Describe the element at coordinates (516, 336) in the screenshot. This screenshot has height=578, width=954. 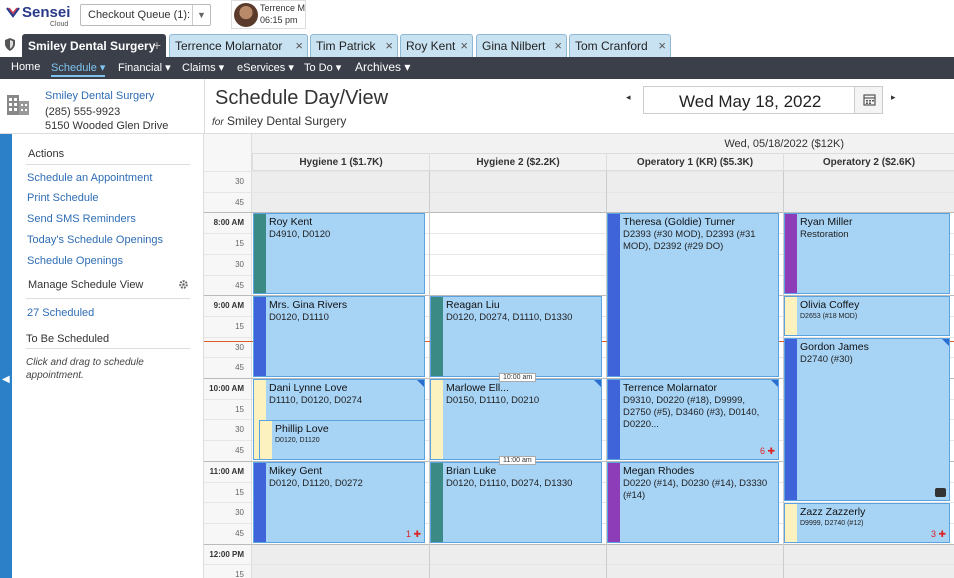
I see `appointment-card: Reagan Liu D0120, D0274, D1110, D1330` at that location.